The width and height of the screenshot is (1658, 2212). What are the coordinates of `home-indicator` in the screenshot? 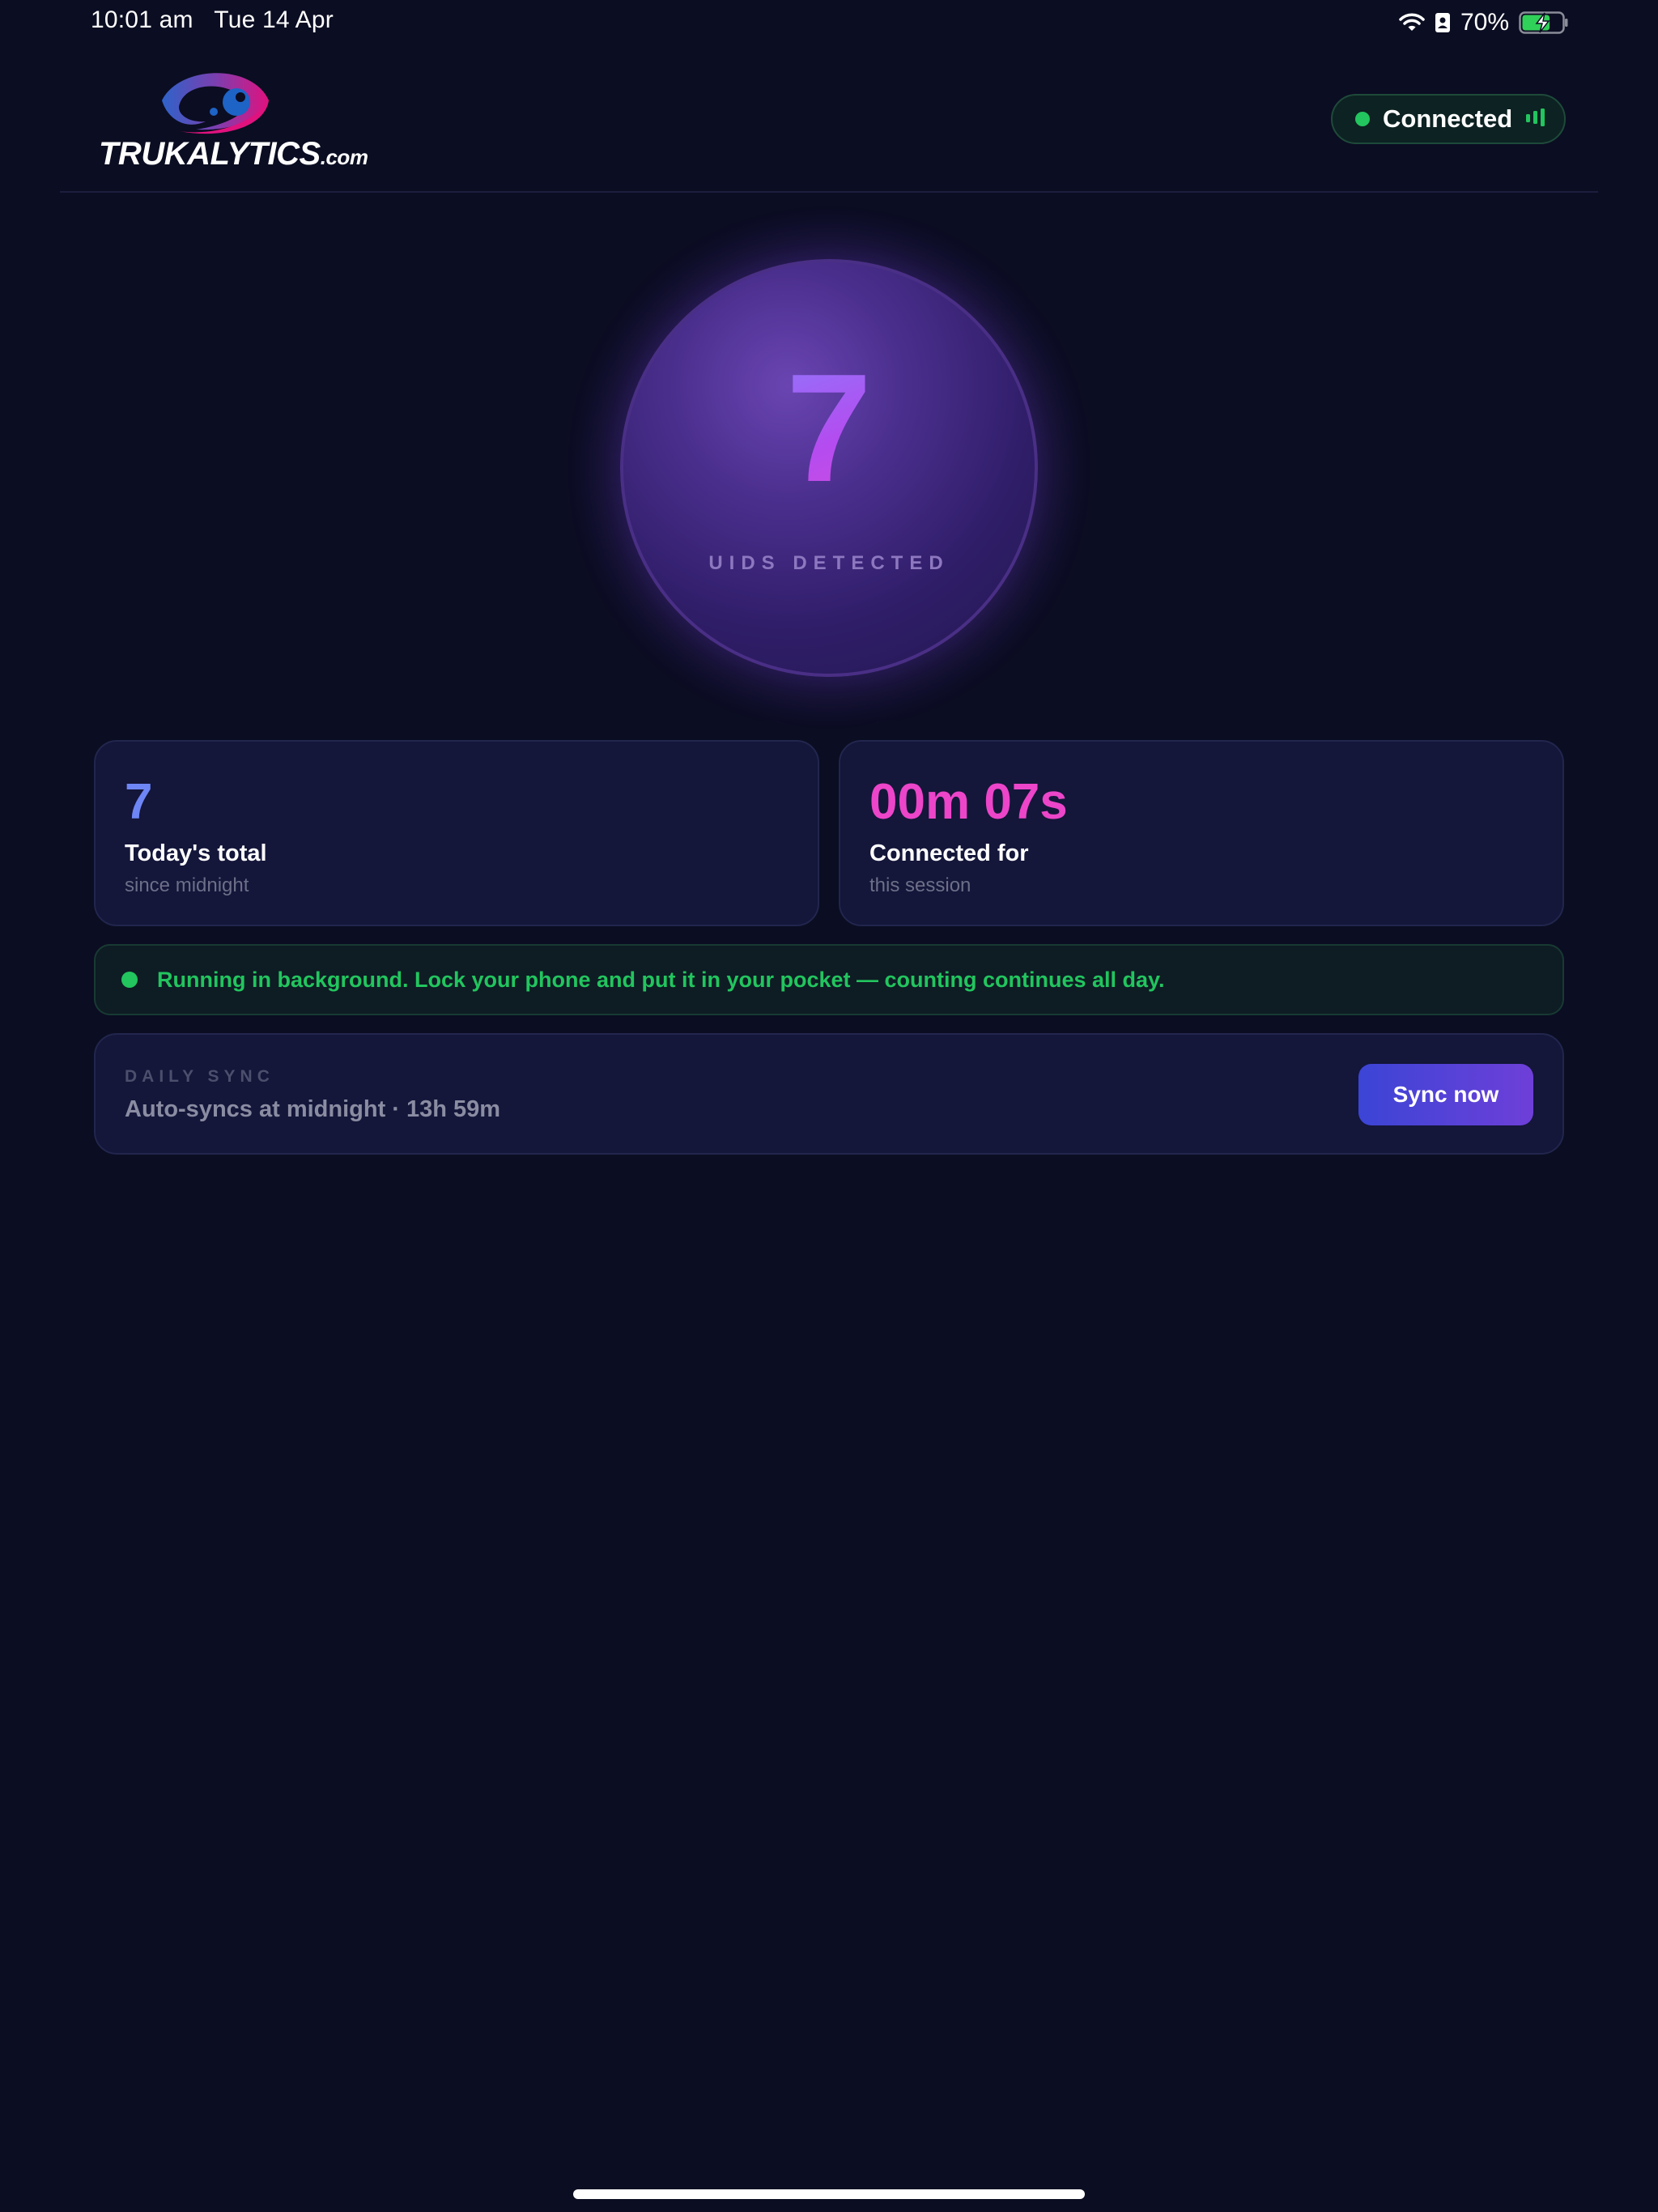 It's located at (829, 2194).